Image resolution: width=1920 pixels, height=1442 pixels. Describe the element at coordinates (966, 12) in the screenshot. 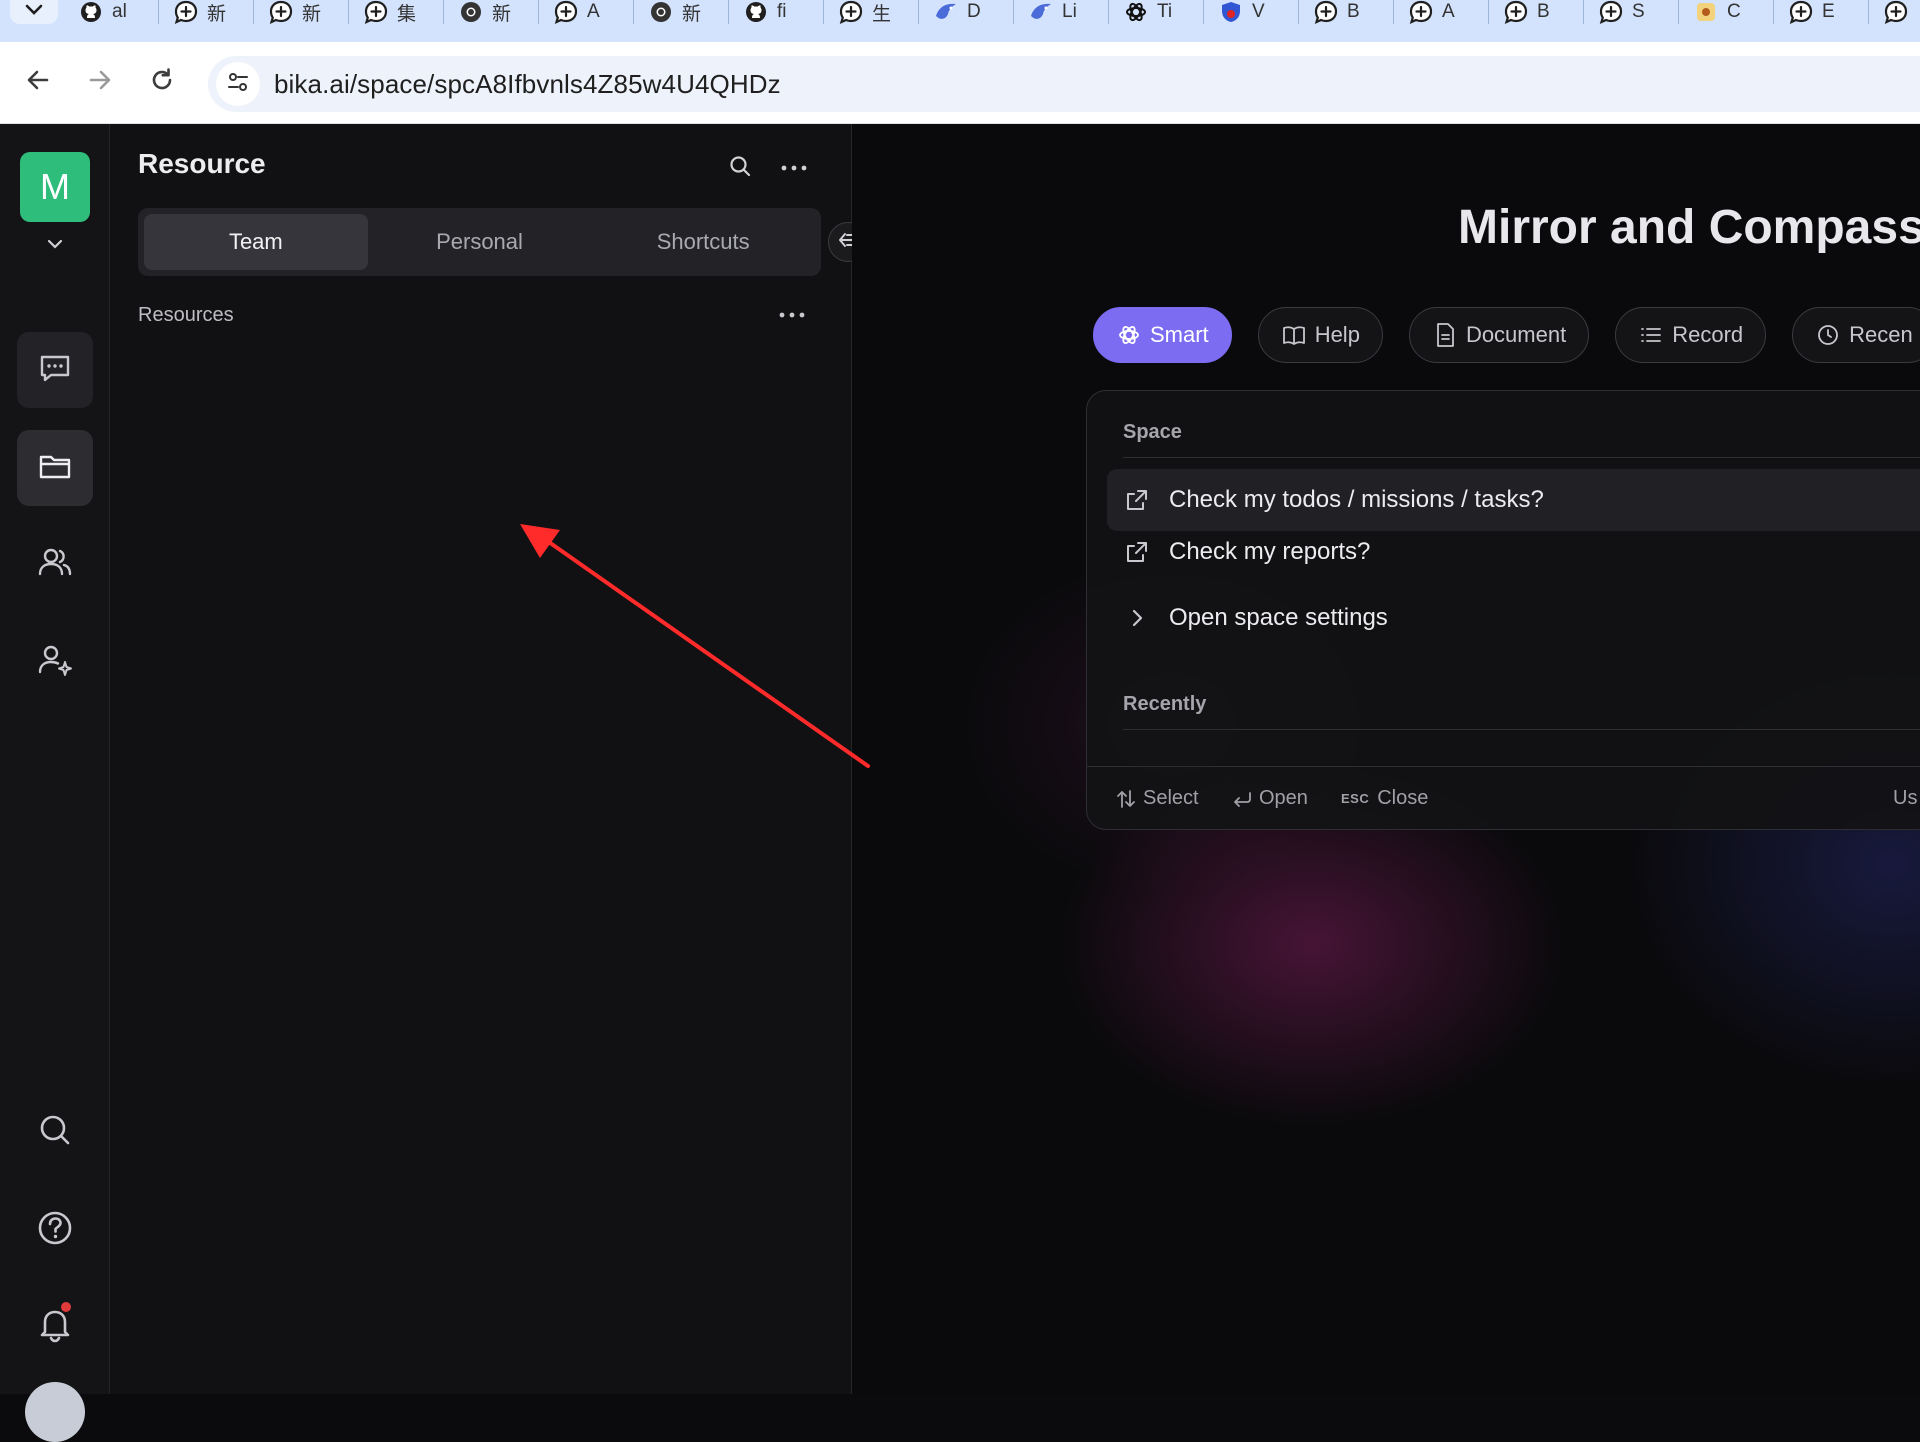

I see `browser-tab: D` at that location.